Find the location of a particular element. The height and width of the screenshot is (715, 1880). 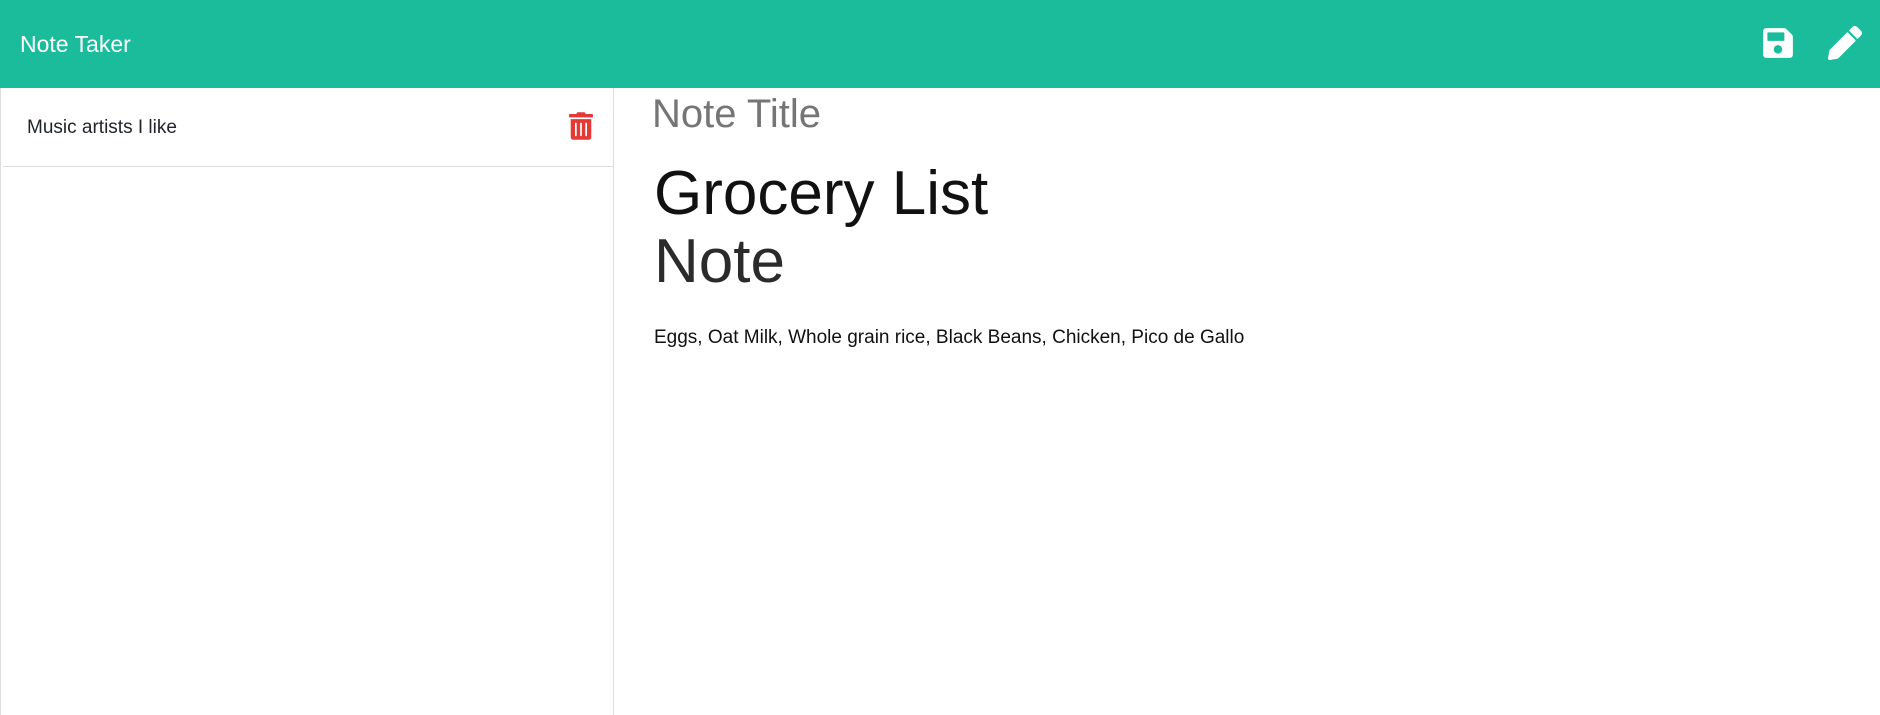

save-icon is located at coordinates (1778, 43).